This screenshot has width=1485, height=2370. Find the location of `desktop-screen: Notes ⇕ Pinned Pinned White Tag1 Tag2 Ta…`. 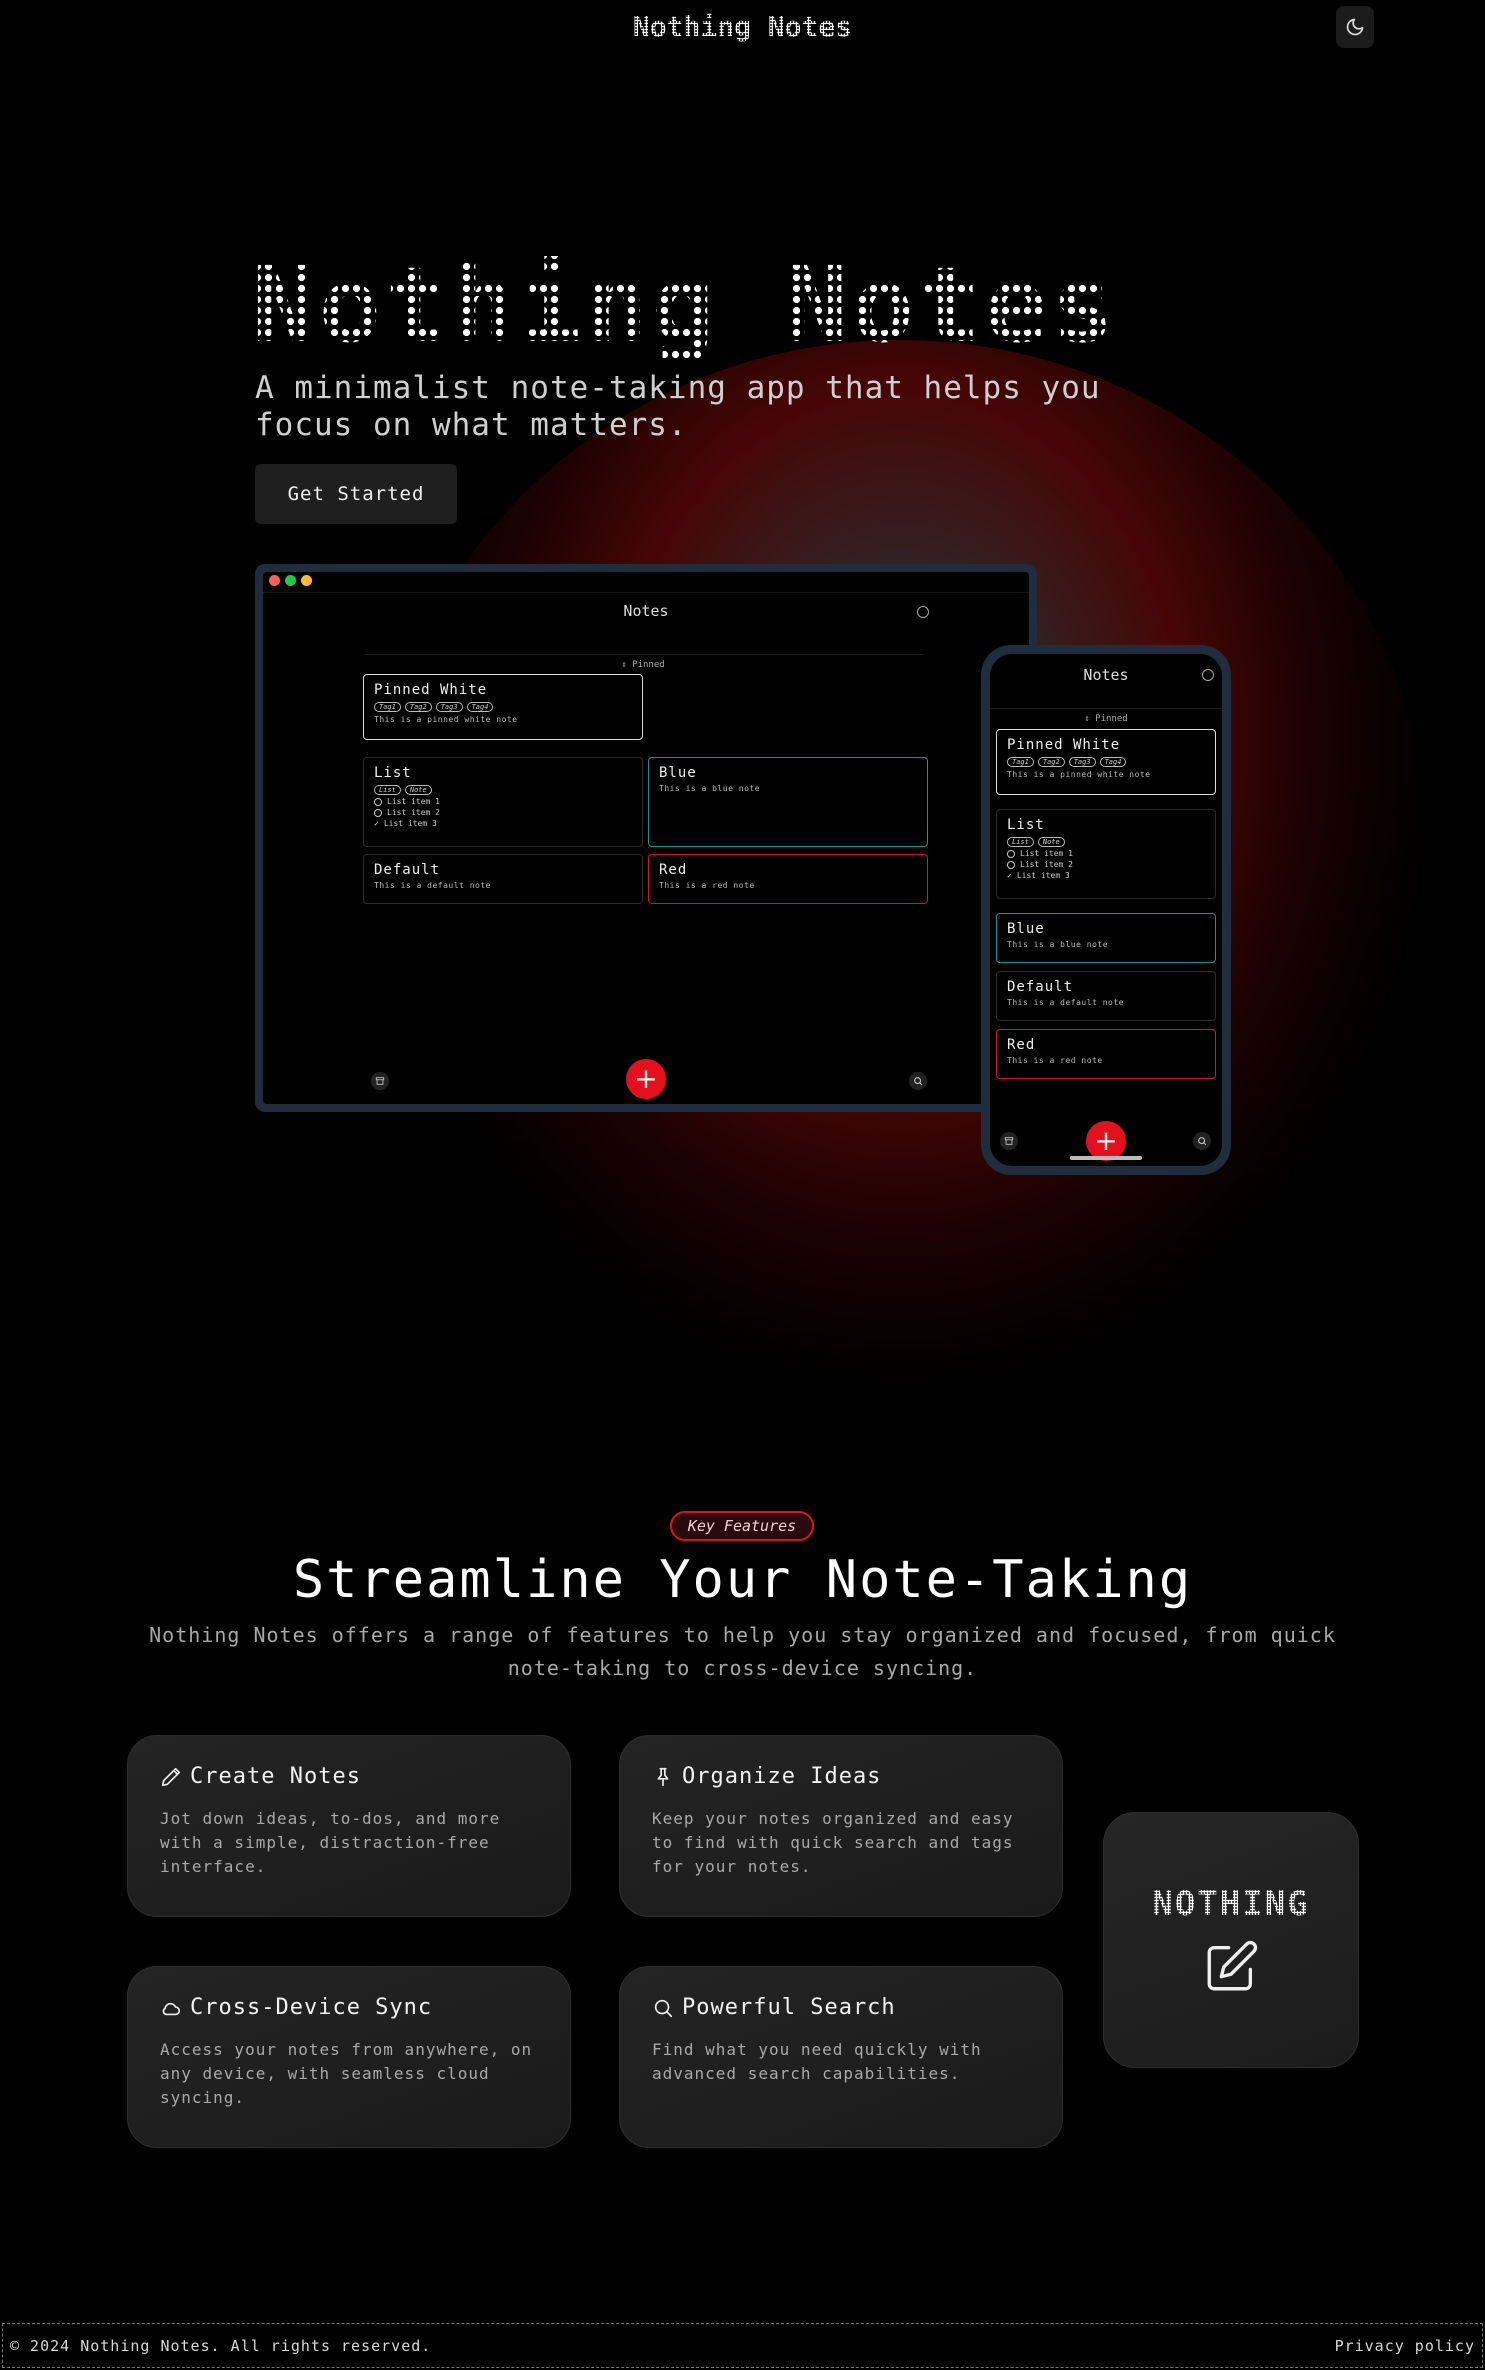

desktop-screen: Notes ⇕ Pinned Pinned White Tag1 Tag2 Ta… is located at coordinates (646, 838).